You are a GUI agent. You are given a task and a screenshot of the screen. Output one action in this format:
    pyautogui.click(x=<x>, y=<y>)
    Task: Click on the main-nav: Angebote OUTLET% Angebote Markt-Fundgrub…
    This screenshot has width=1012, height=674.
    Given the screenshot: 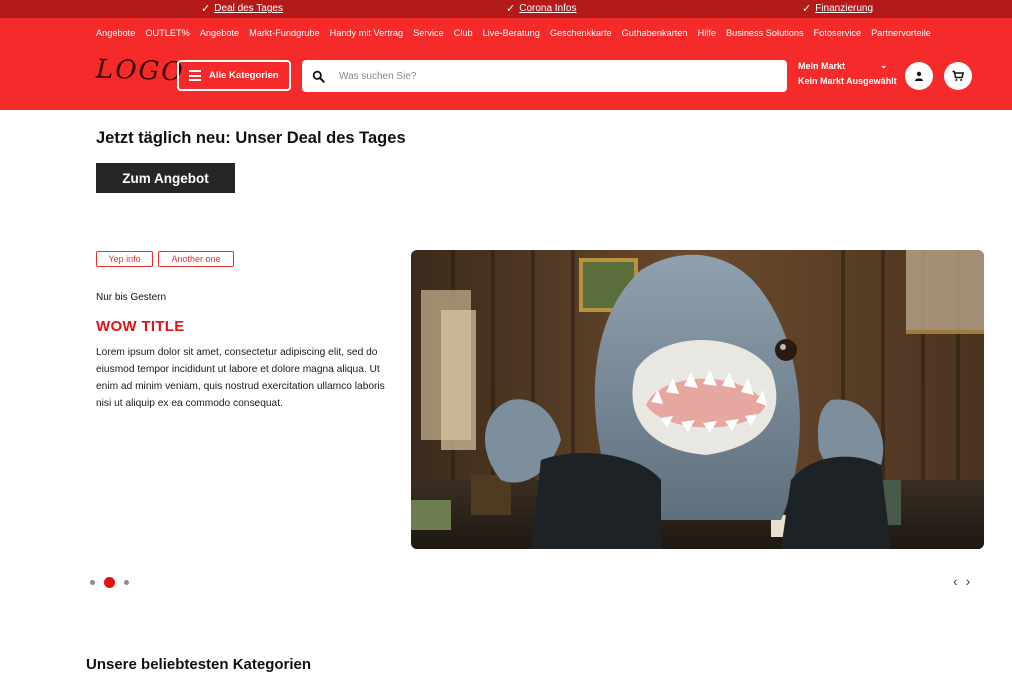 What is the action you would take?
    pyautogui.click(x=513, y=33)
    